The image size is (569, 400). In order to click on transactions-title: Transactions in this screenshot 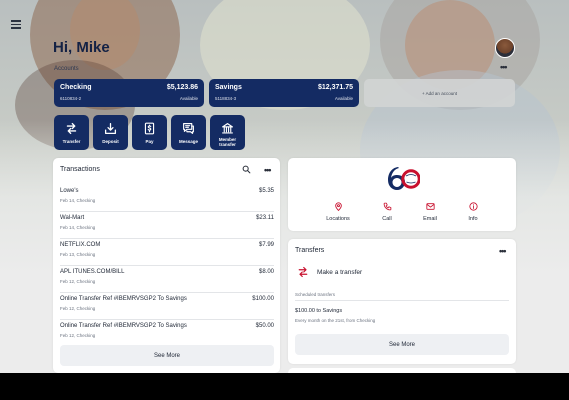, I will do `click(80, 169)`.